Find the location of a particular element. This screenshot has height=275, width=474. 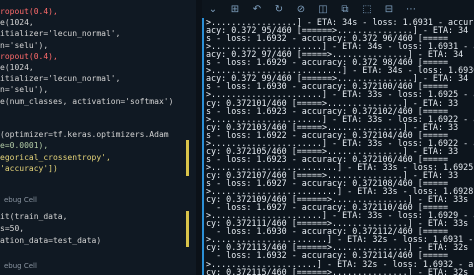

code-line: e(num_classes, activation='softmax') is located at coordinates (86, 101).